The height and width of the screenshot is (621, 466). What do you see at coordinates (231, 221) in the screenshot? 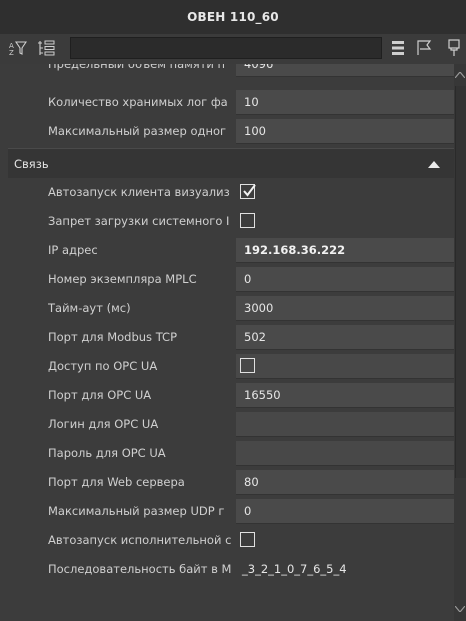
I see `property-row: Запрет загрузки системного I` at bounding box center [231, 221].